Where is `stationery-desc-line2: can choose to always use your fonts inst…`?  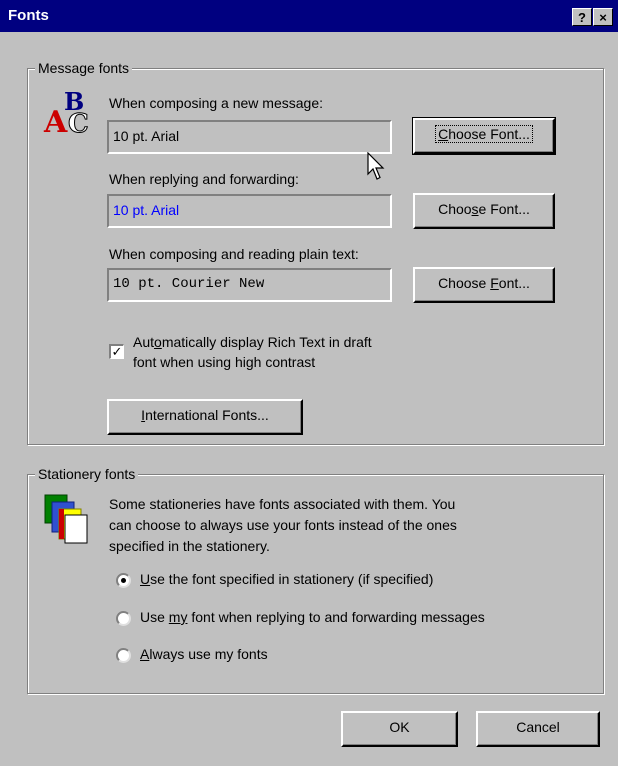
stationery-desc-line2: can choose to always use your fonts inst… is located at coordinates (283, 525).